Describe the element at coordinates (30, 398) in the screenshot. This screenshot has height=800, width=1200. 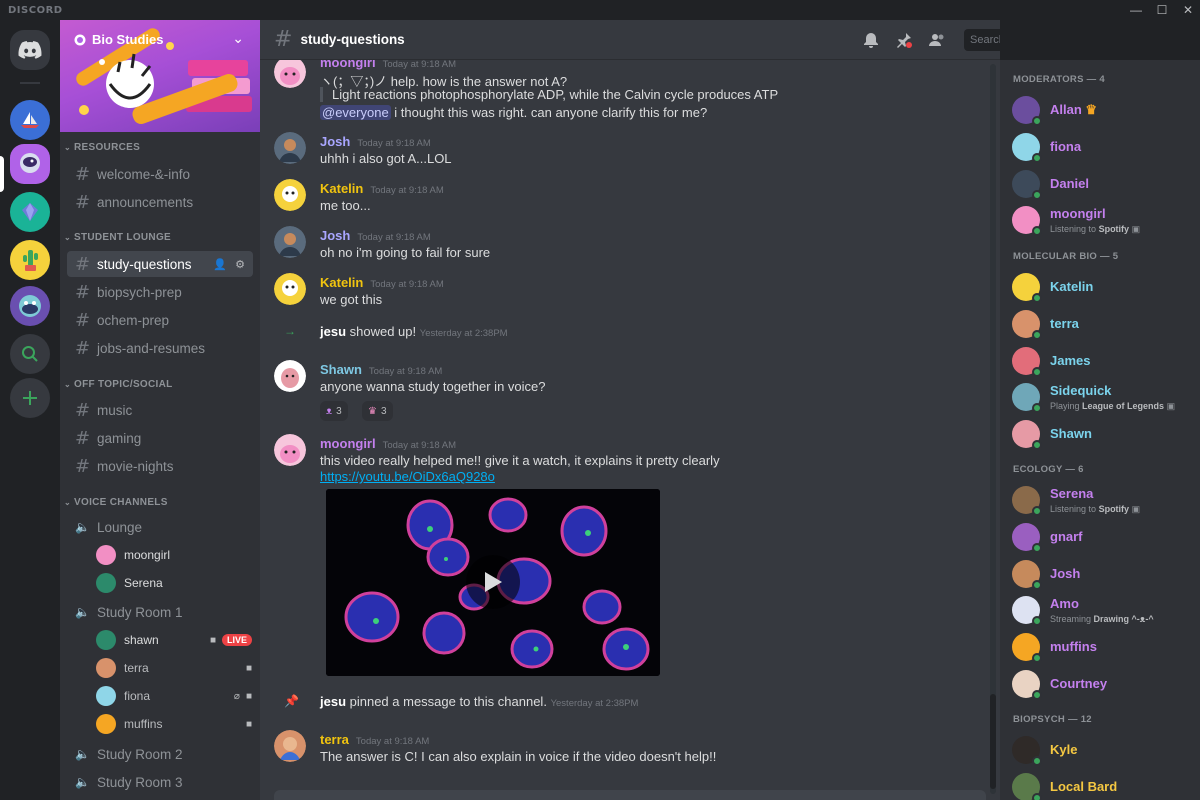
I see `add-server-button` at that location.